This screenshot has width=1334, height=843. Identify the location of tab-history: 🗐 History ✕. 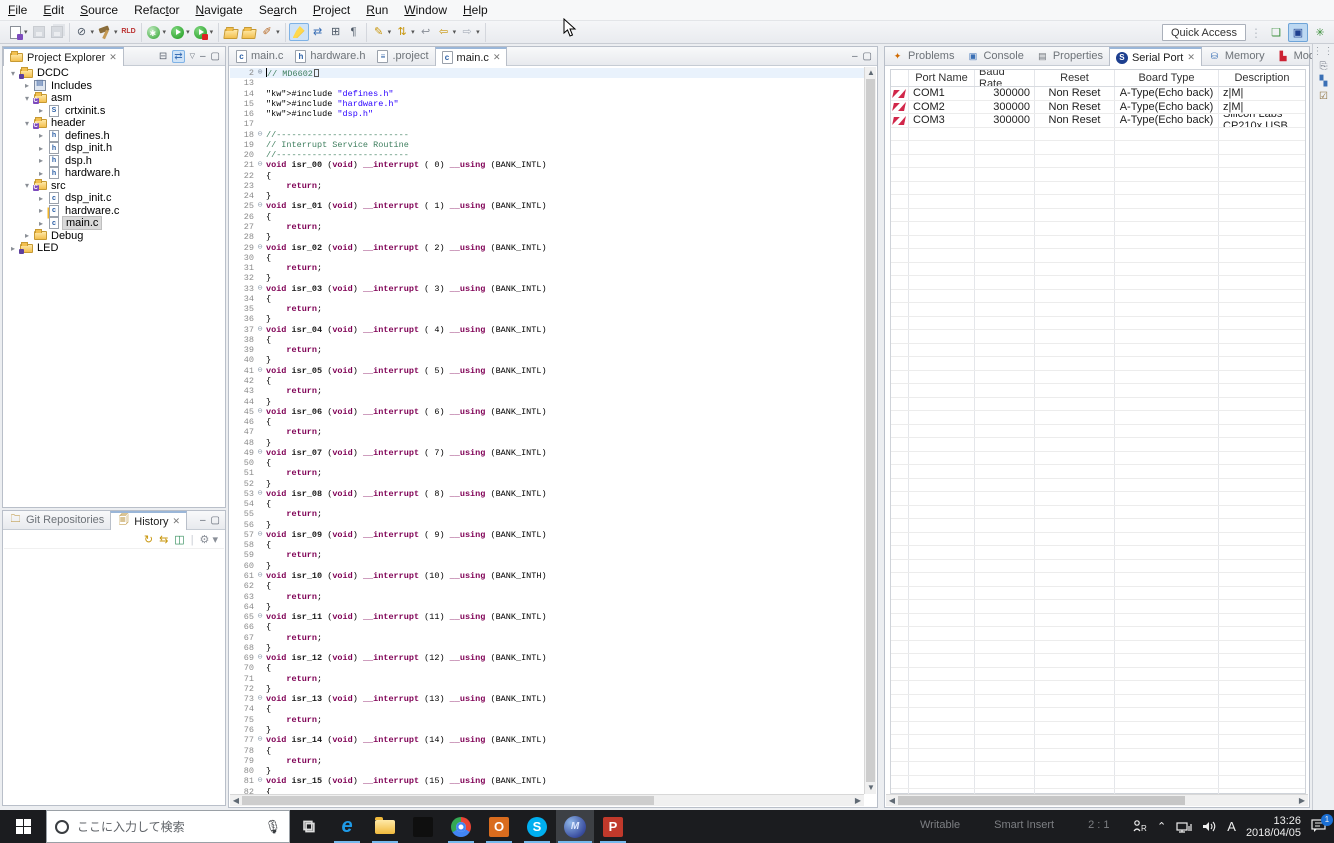
(149, 520).